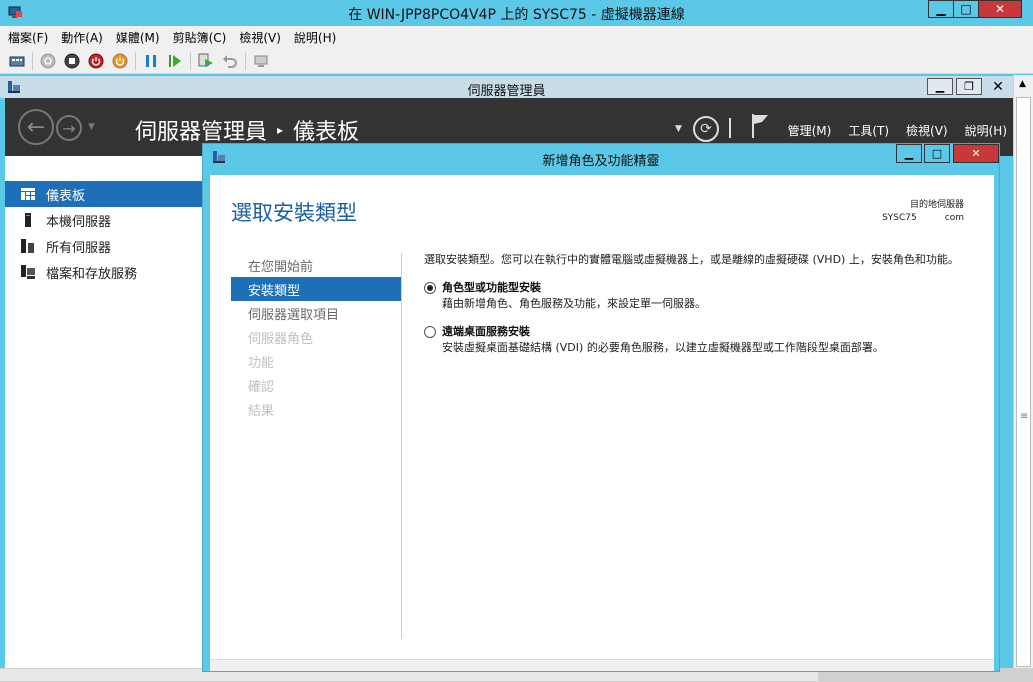  What do you see at coordinates (1022, 84) in the screenshot?
I see `scroll-up-icon: ▲` at bounding box center [1022, 84].